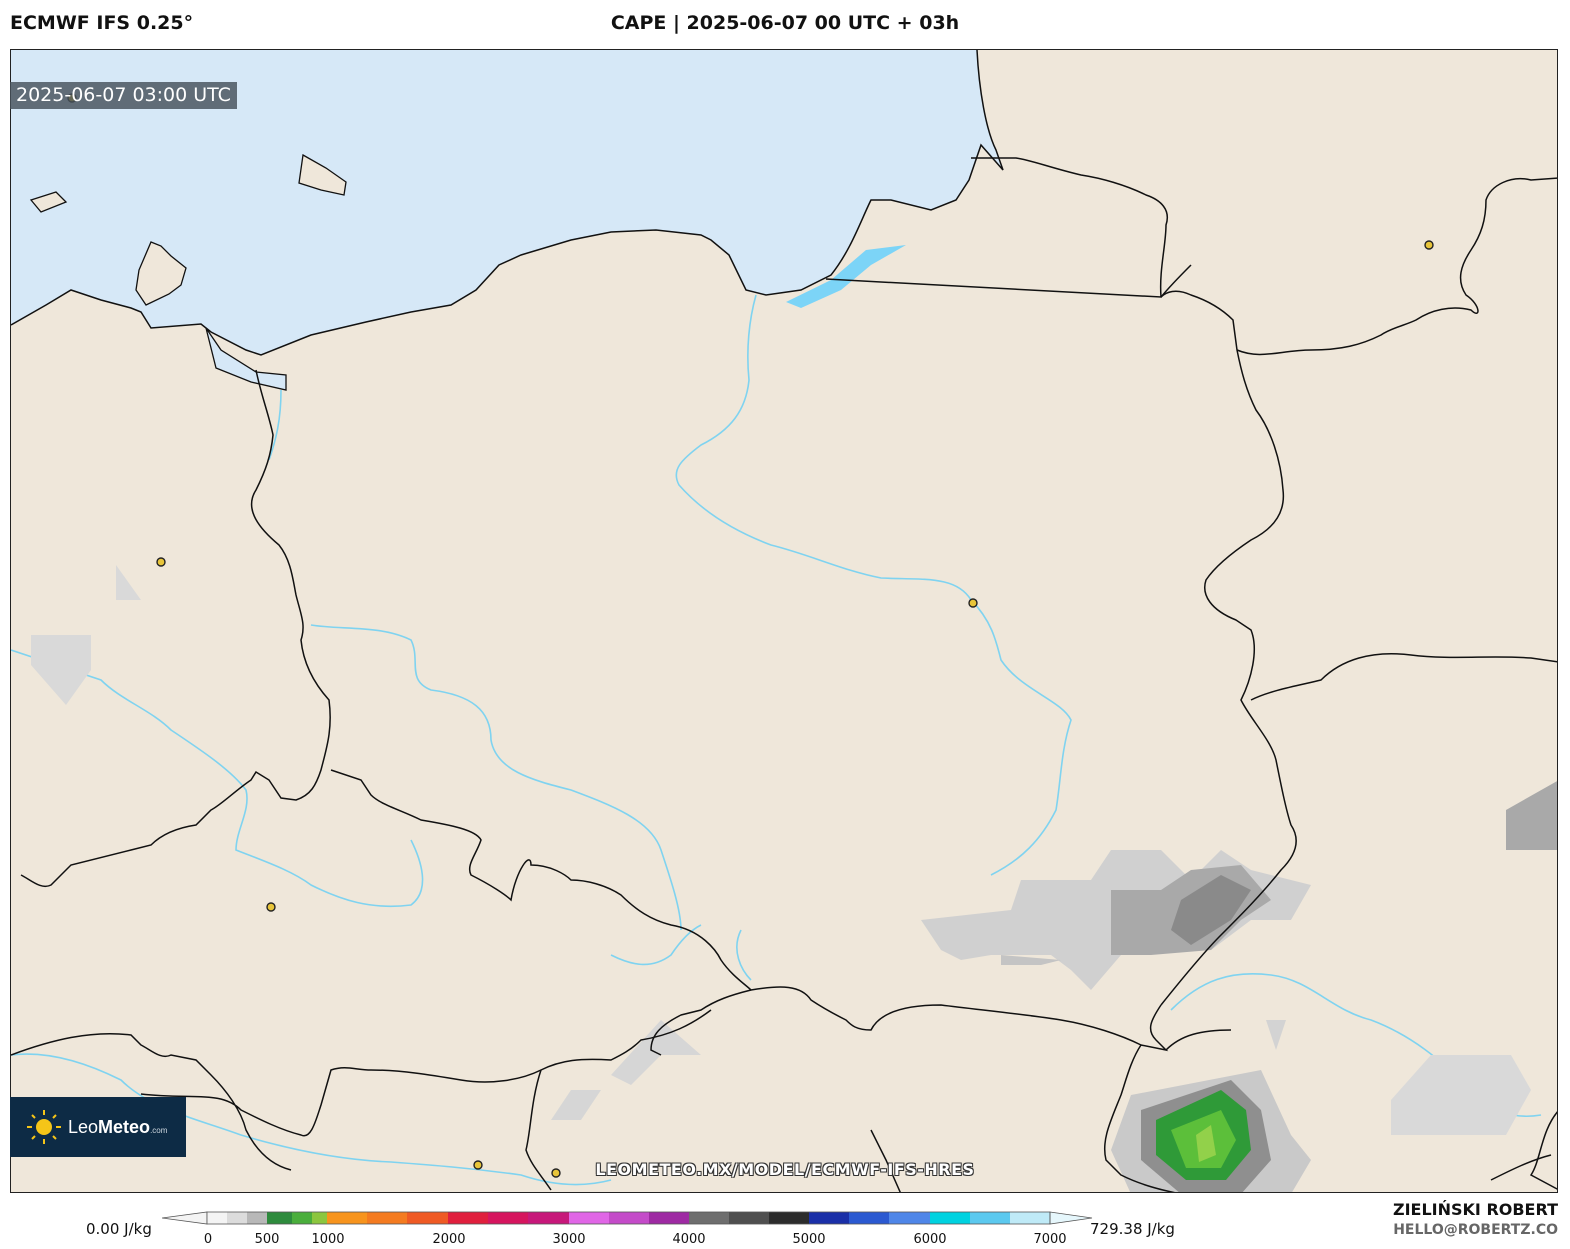  Describe the element at coordinates (930, 1239) in the screenshot. I see `colorbar-tick: 6000` at that location.